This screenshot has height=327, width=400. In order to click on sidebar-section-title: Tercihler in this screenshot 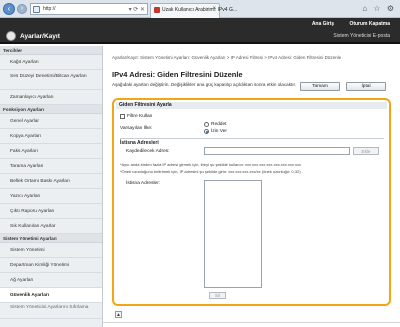, I will do `click(51, 50)`.